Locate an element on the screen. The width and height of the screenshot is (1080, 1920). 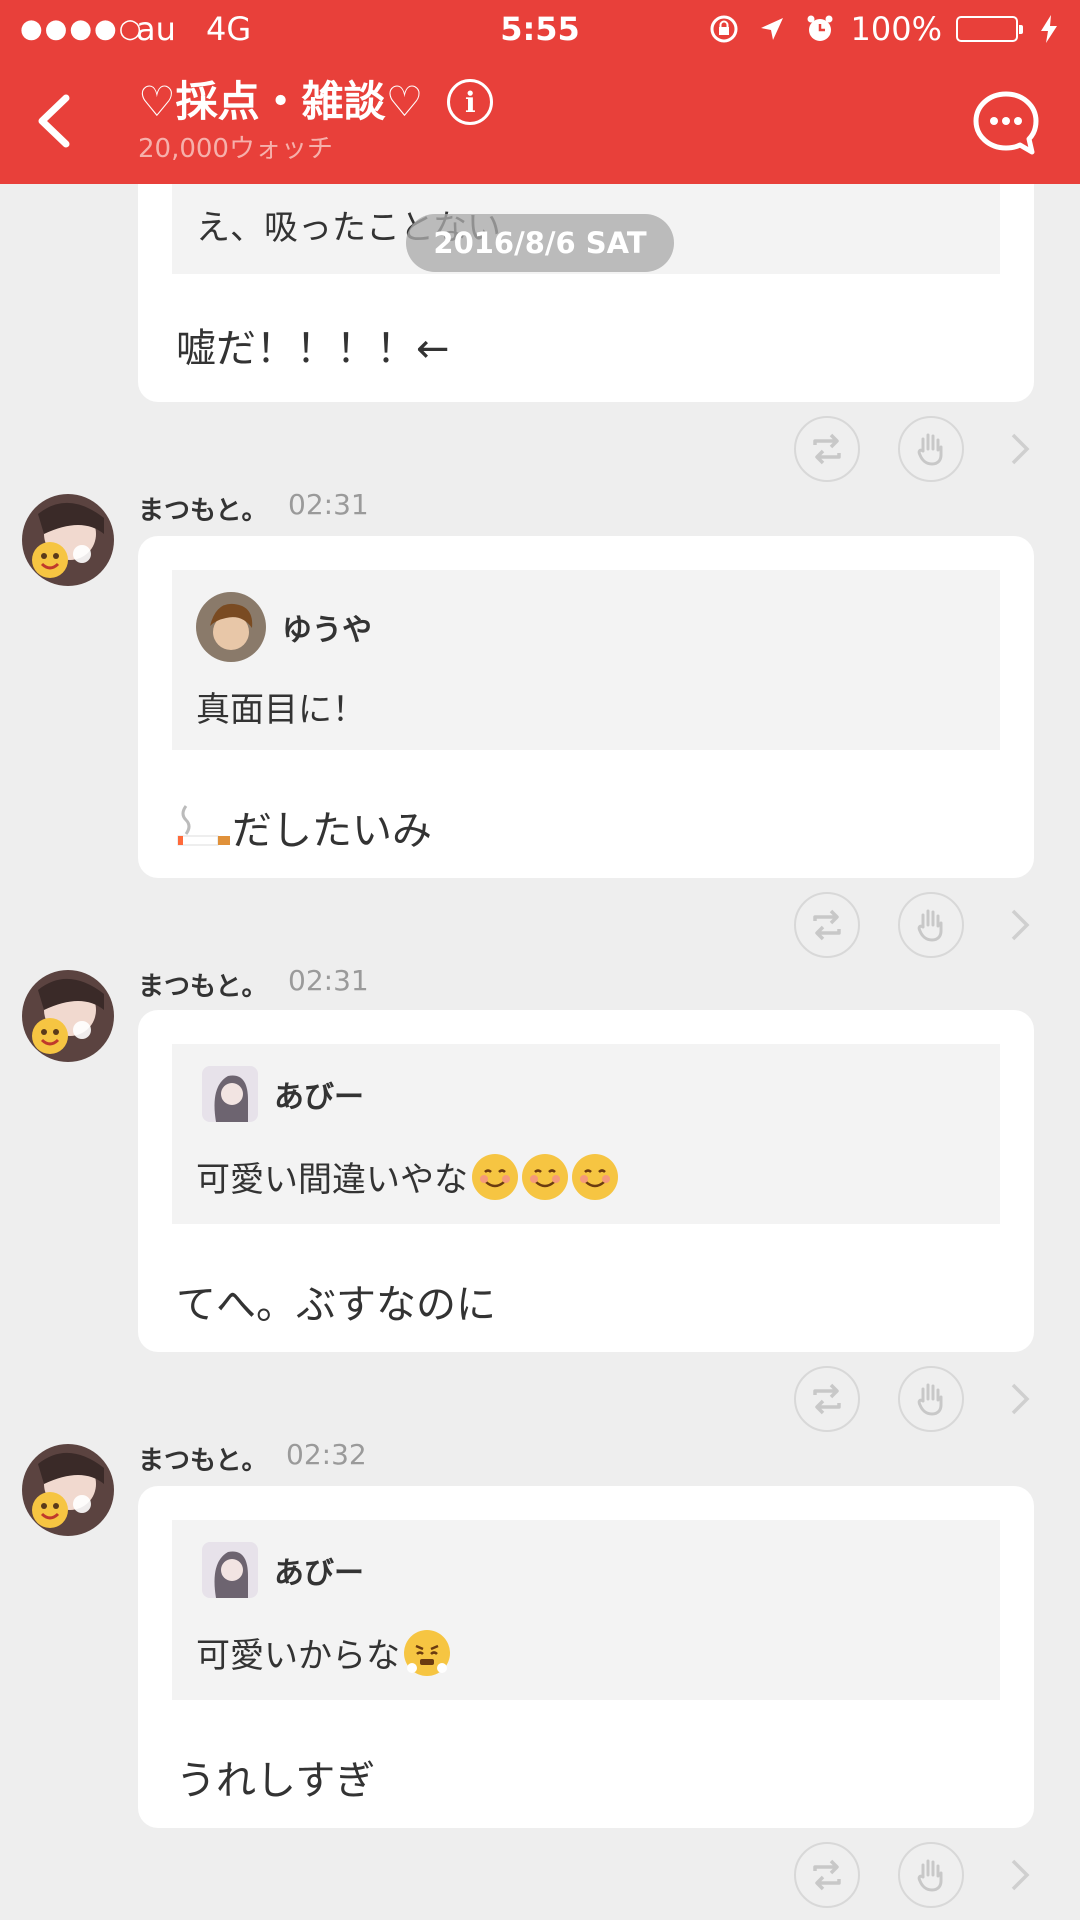
rotation-lock-icon is located at coordinates (724, 29).